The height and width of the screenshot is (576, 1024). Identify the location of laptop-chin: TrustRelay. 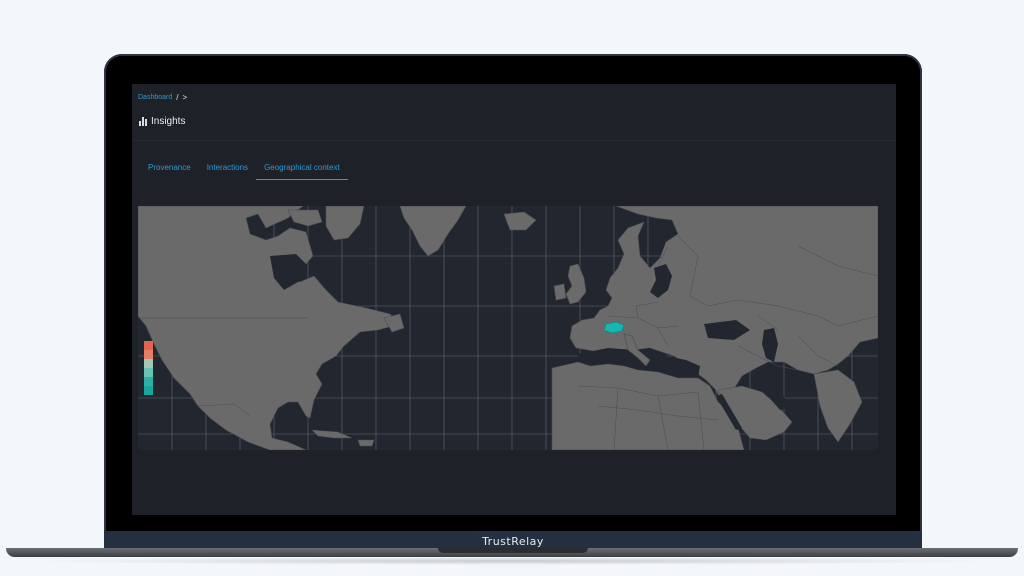
(513, 540).